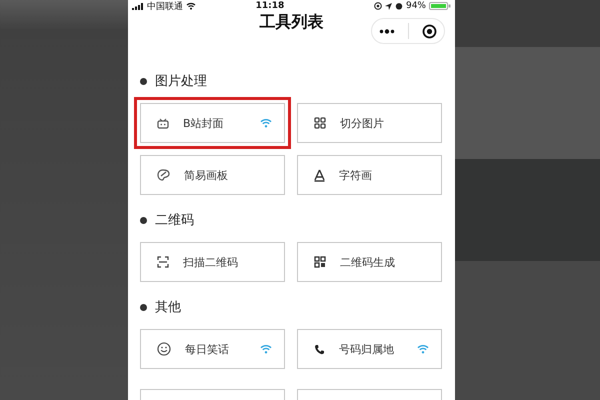  Describe the element at coordinates (174, 220) in the screenshot. I see `section-title: 二维码` at that location.